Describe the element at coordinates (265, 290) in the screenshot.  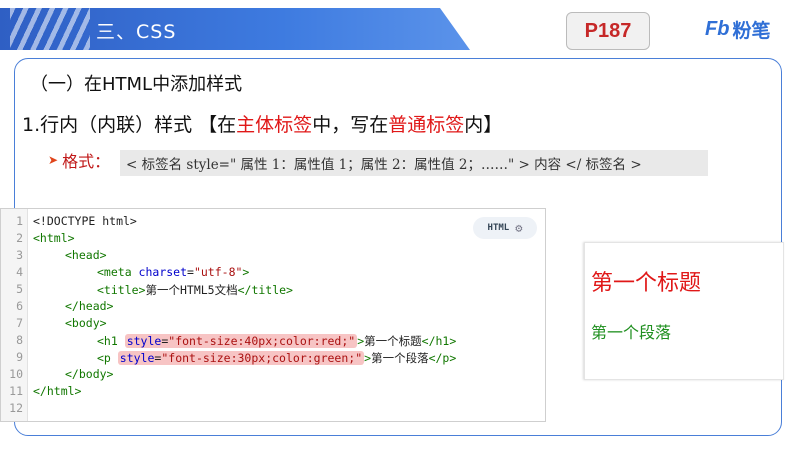
I see `code-token: </title>` at that location.